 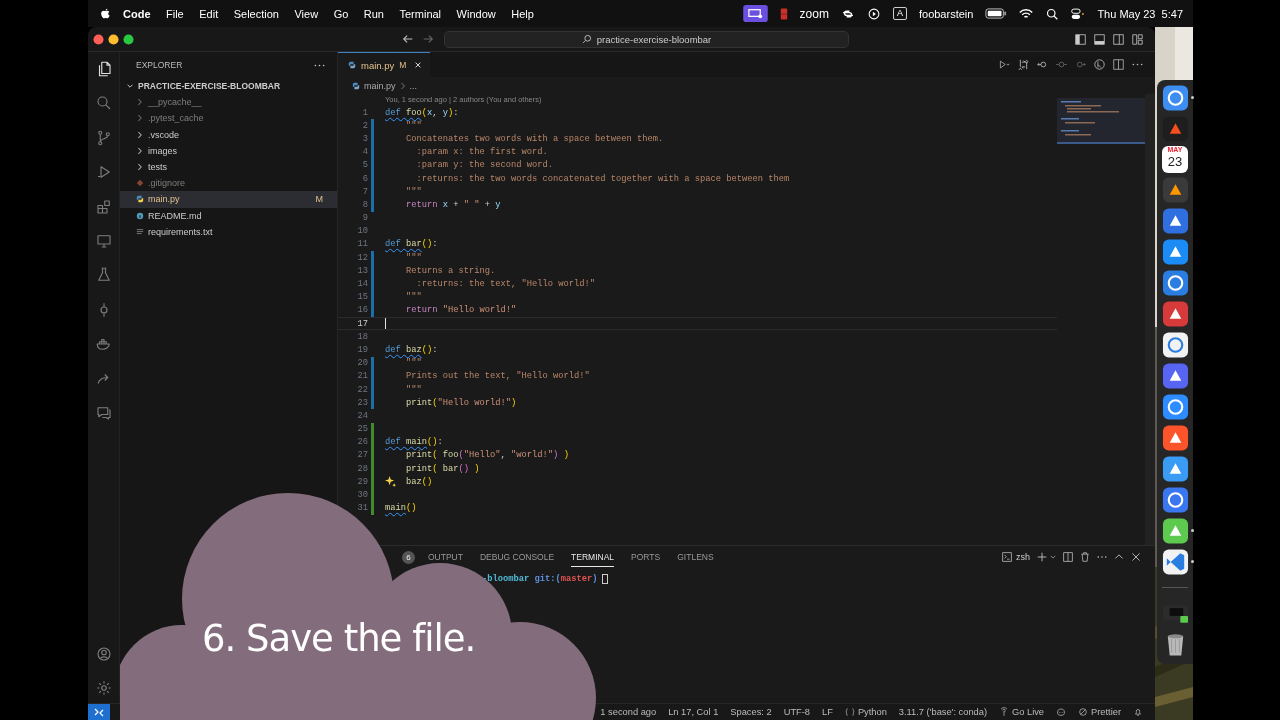 What do you see at coordinates (228, 167) in the screenshot?
I see `tree-item: tests` at bounding box center [228, 167].